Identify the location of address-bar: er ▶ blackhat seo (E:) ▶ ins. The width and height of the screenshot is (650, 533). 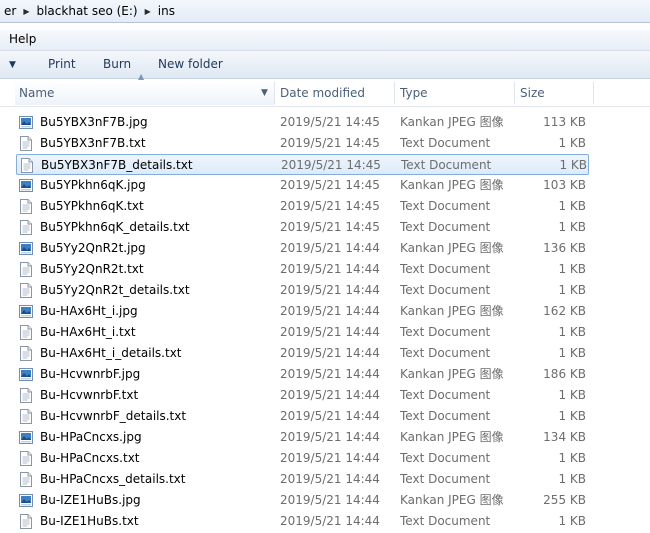
(325, 11).